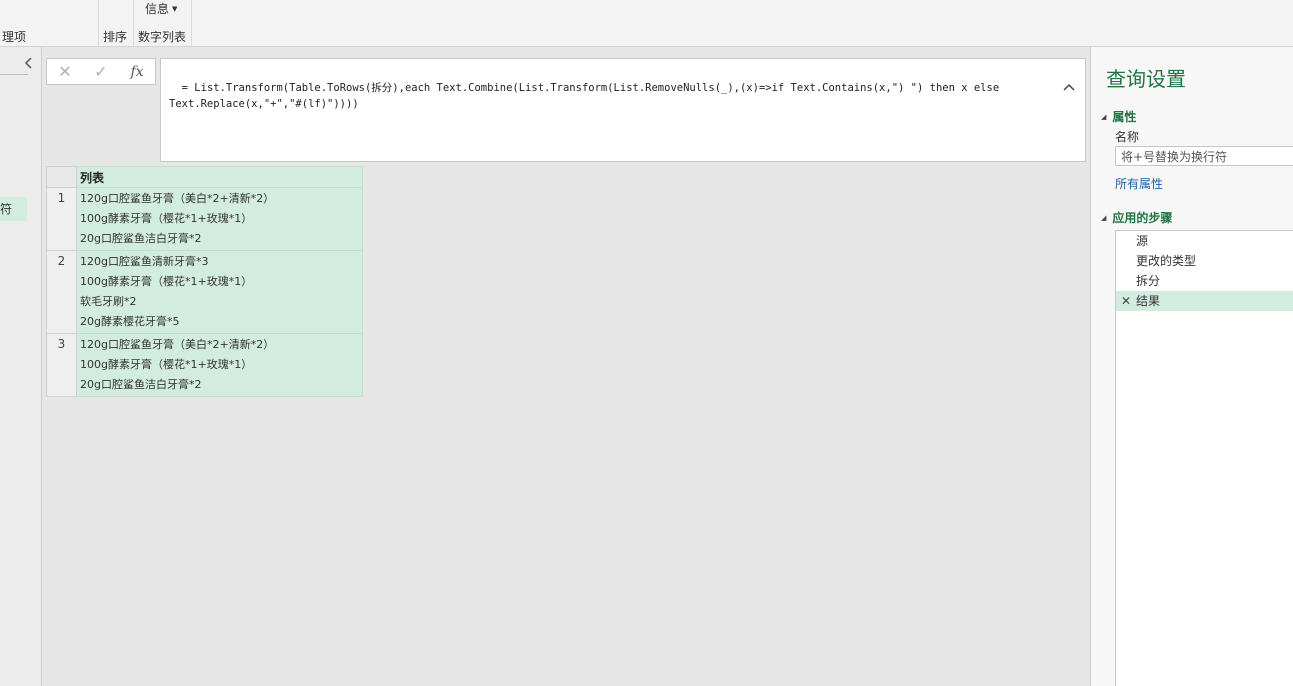  I want to click on step-result: ✕ 结果, so click(1204, 301).